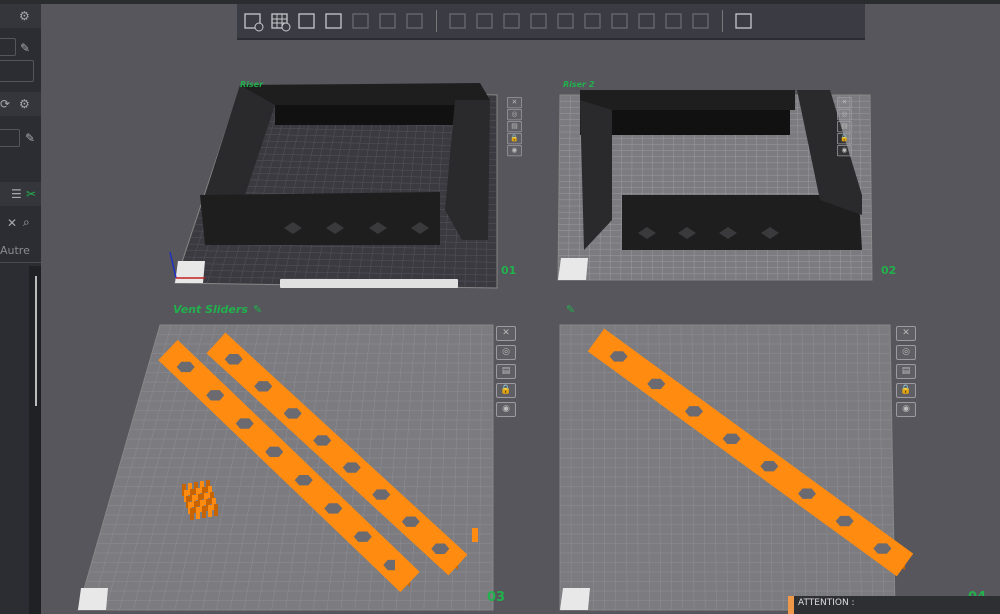  What do you see at coordinates (35, 440) in the screenshot?
I see `object-list-scrollbar` at bounding box center [35, 440].